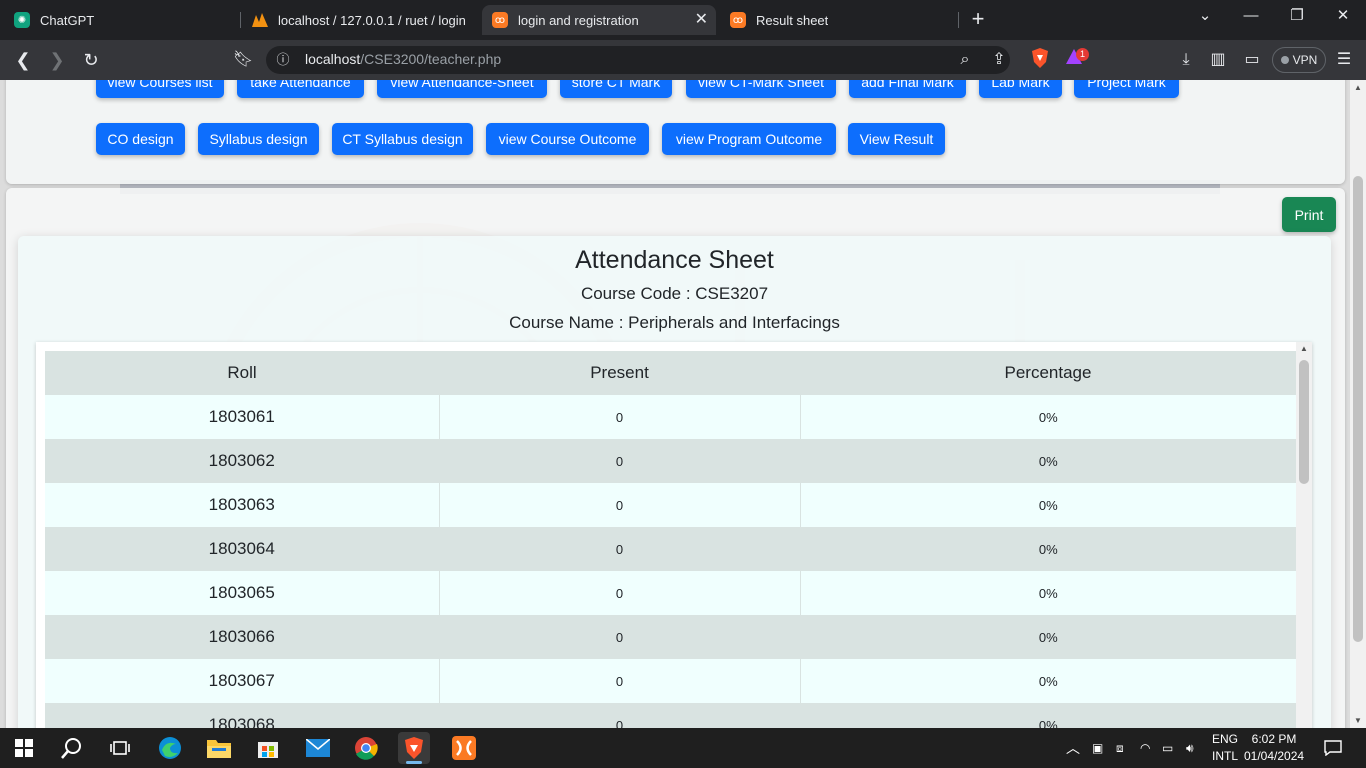 The image size is (1366, 768). Describe the element at coordinates (120, 748) in the screenshot. I see `task-view-icon` at that location.